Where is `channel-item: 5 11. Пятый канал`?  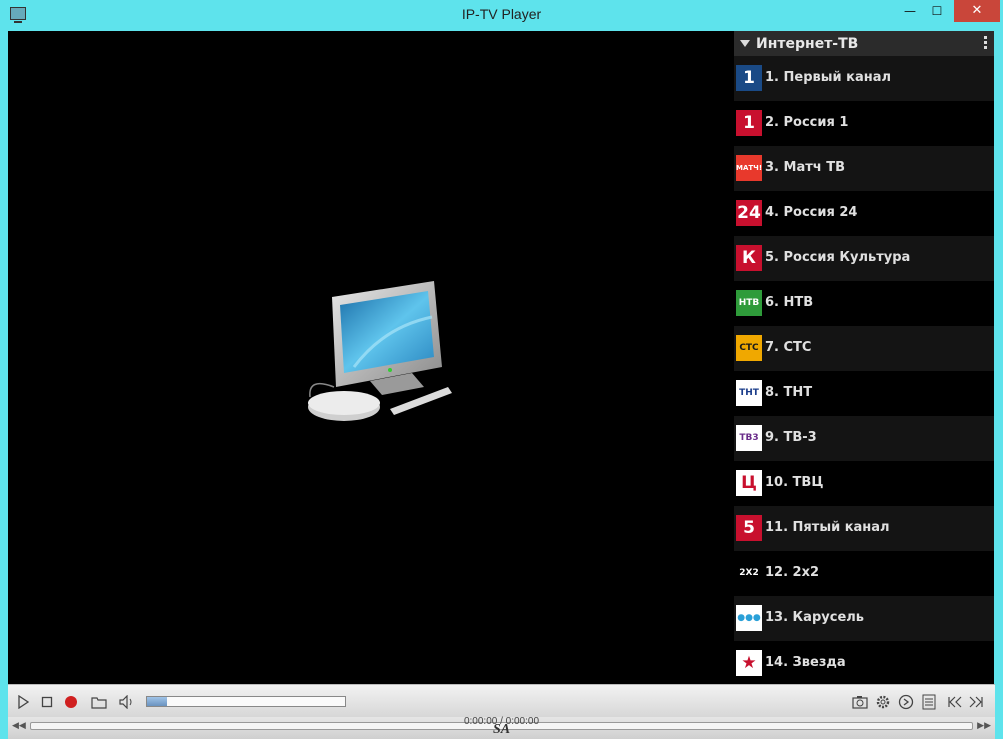
channel-item: 5 11. Пятый канал is located at coordinates (864, 528).